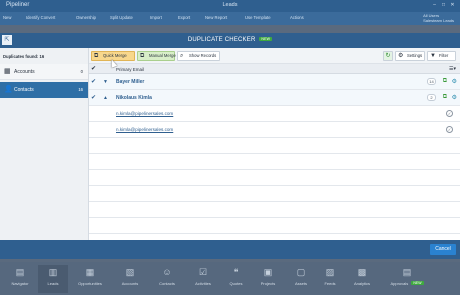  I want to click on approvals-label: Approvals, so click(399, 283).